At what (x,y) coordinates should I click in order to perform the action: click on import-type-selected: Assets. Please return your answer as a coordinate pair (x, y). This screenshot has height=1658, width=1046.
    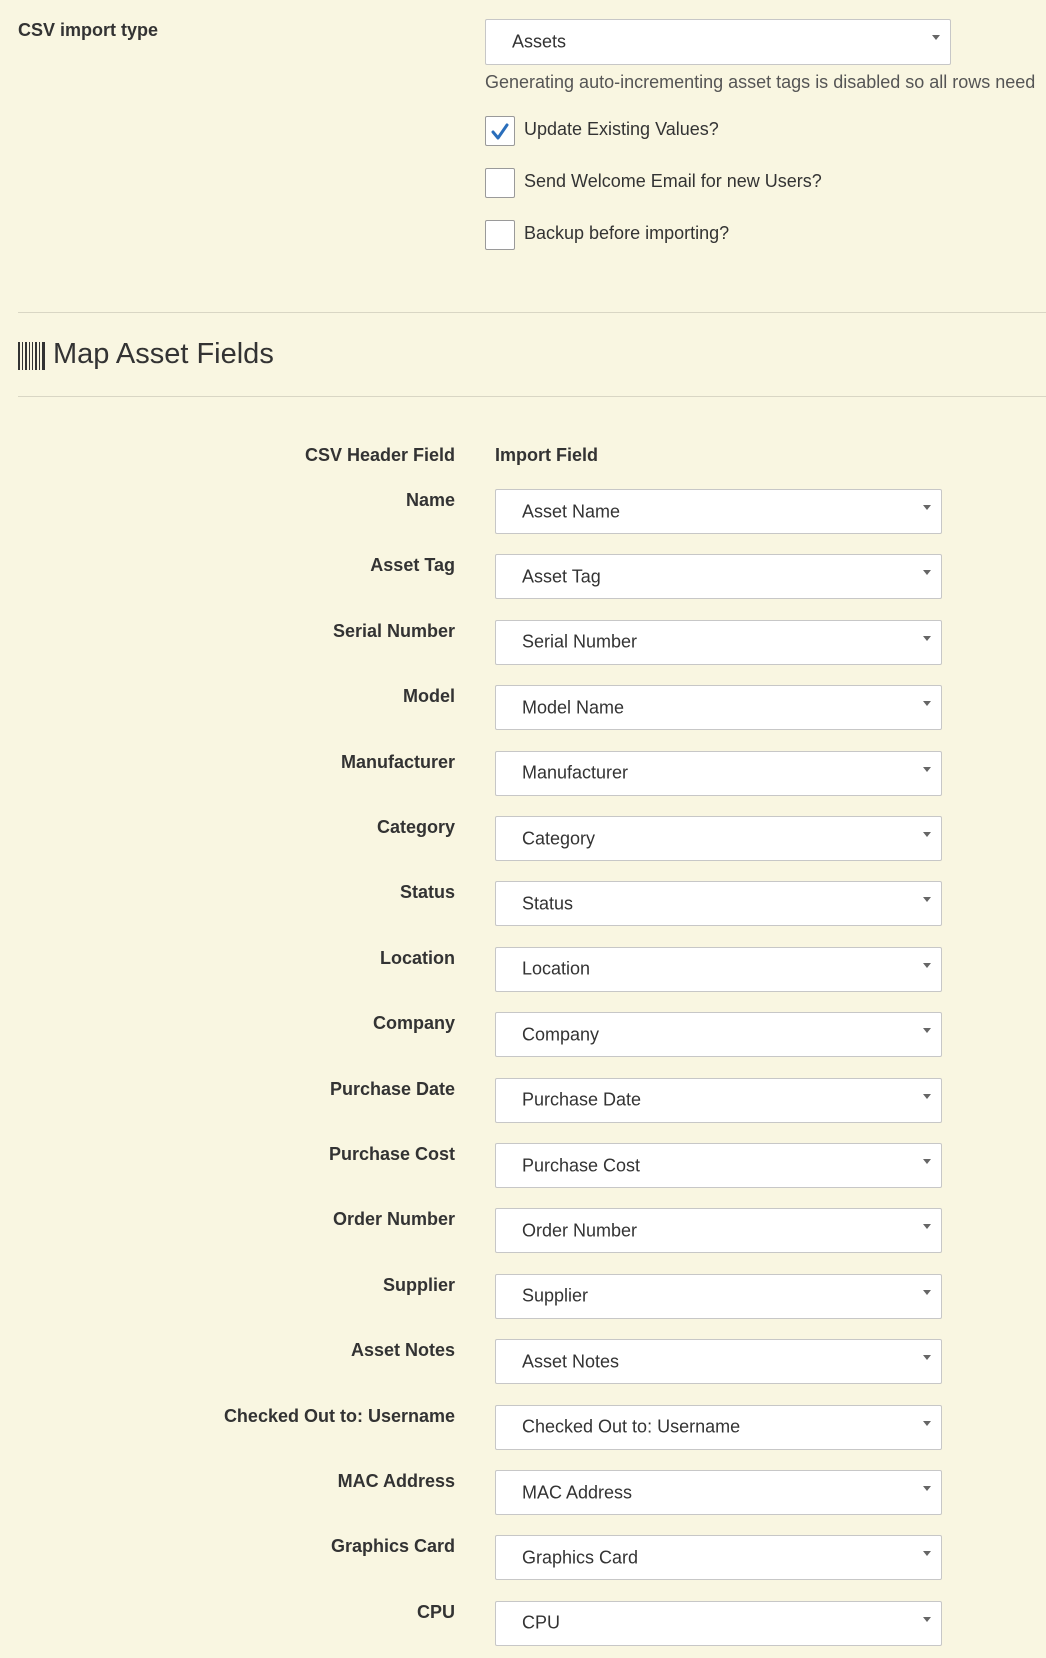
    Looking at the image, I should click on (539, 41).